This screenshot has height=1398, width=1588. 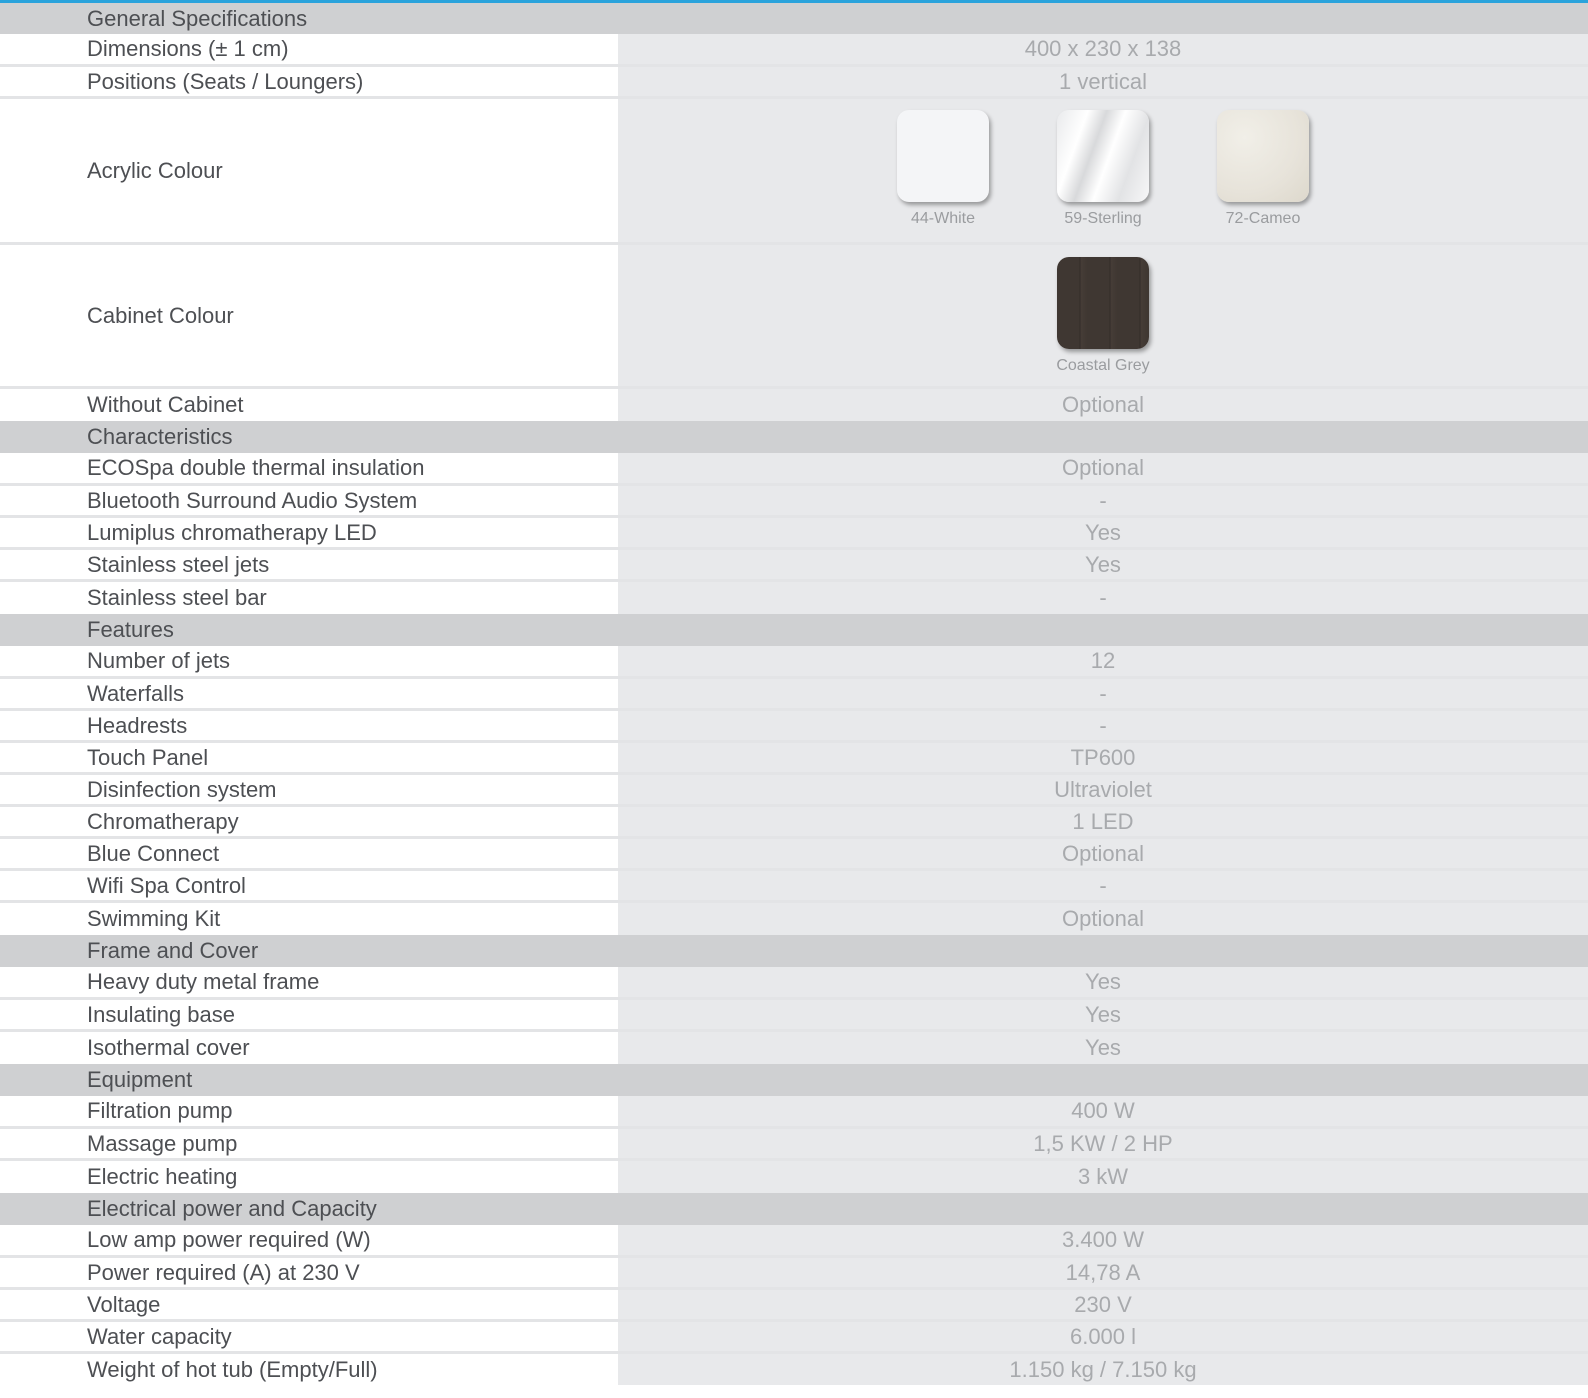 I want to click on spec-row: Isothermal cover Yes, so click(x=794, y=1048).